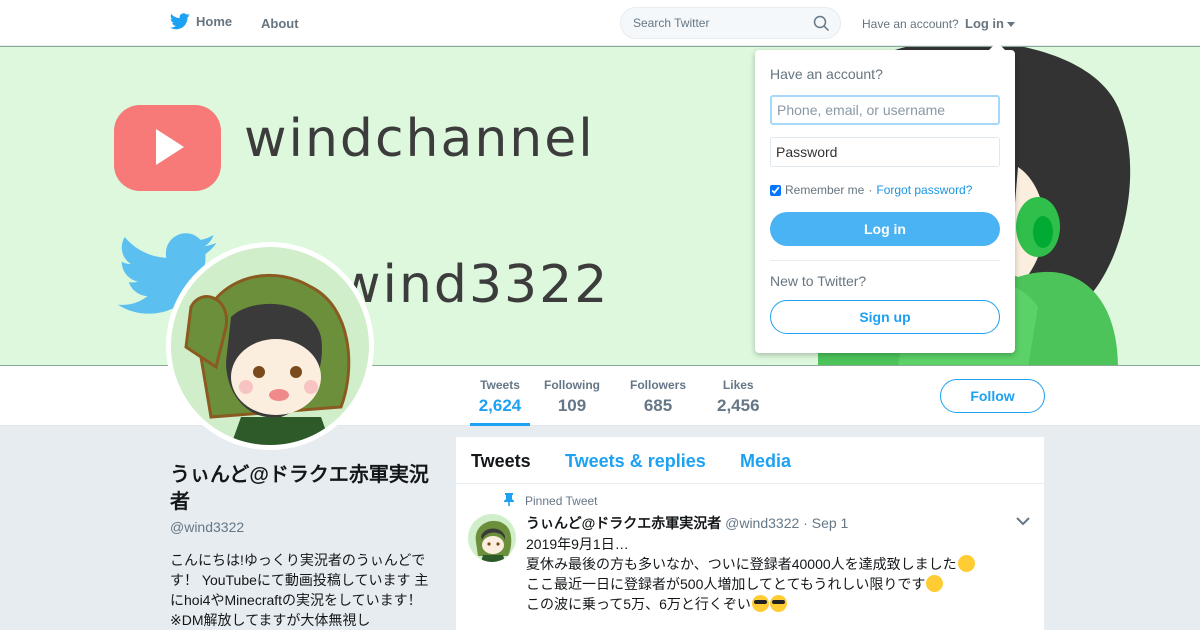 This screenshot has height=630, width=1200. I want to click on stat-followers-label: Followers, so click(658, 385).